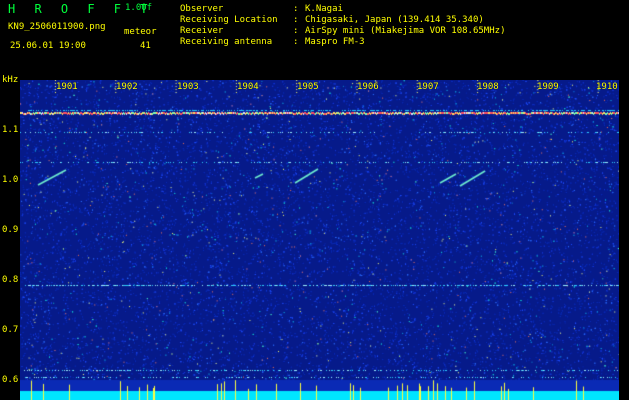 The height and width of the screenshot is (400, 629). Describe the element at coordinates (248, 87) in the screenshot. I see `time-label: 1904` at that location.